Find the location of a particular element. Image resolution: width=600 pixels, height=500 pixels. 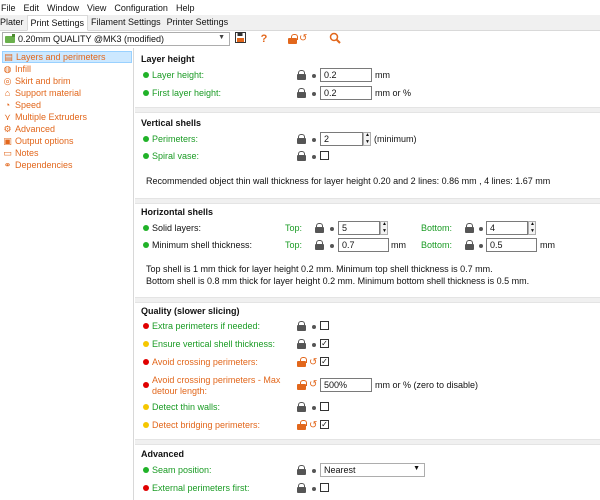

row-extra-perimeters: Extra perimeters if needed: is located at coordinates (367, 327).